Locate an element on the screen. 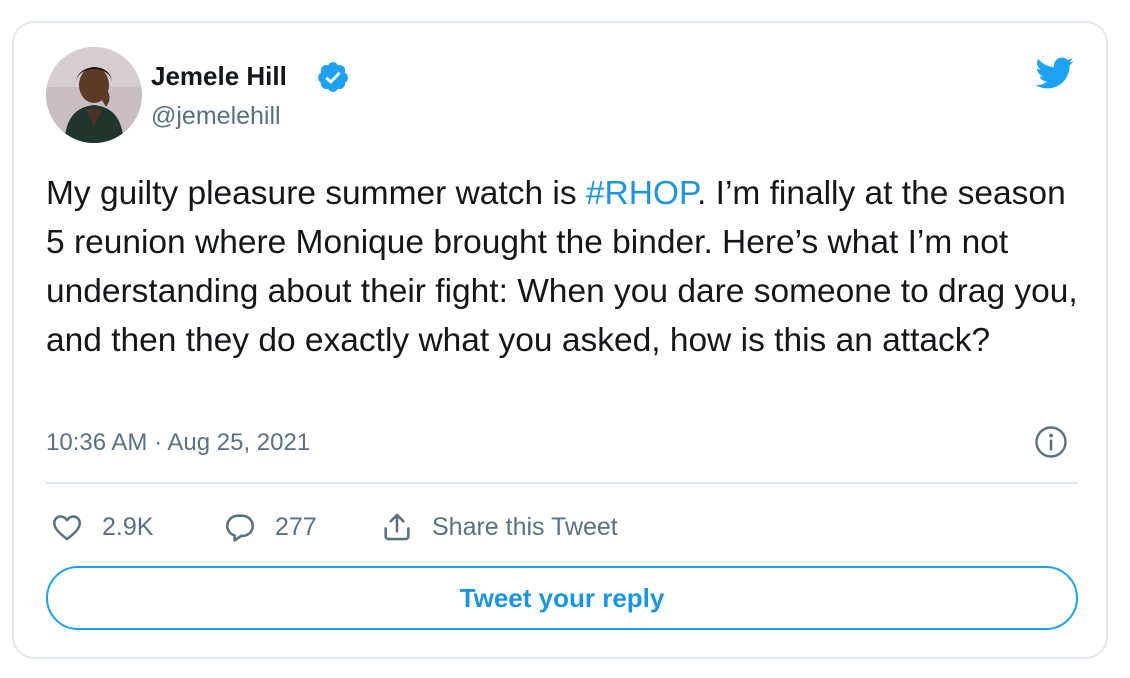  hashtag-link: #RHOP is located at coordinates (641, 193).